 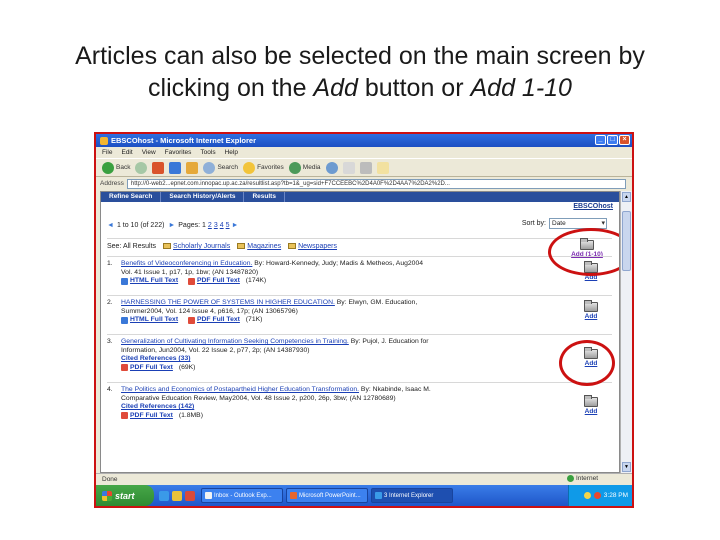 I want to click on forward-button, so click(x=141, y=167).